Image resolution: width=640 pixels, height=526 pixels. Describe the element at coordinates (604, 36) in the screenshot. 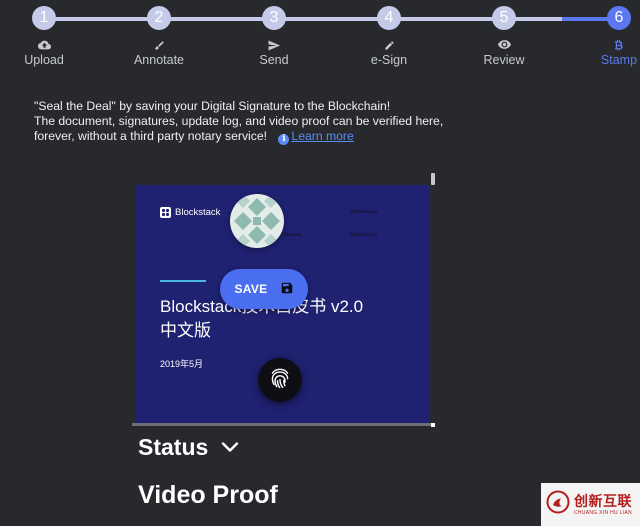

I see `step-stamp: 6 Stamp` at that location.